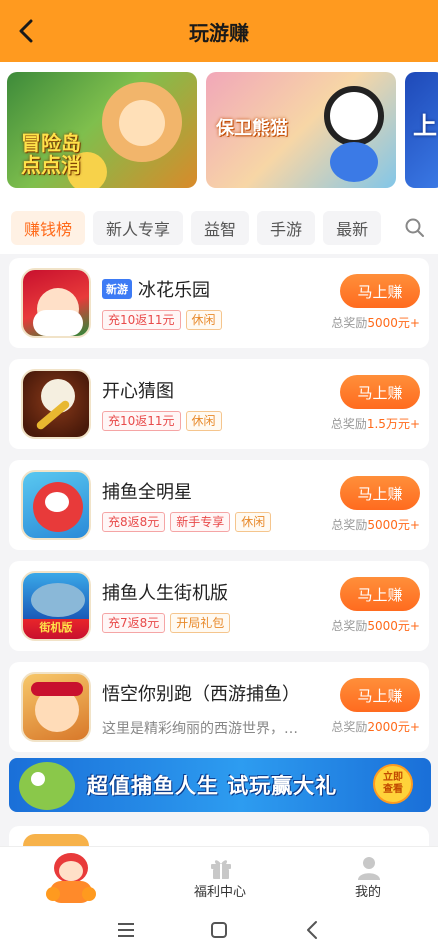 This screenshot has height=951, width=438. I want to click on game-icon-santa, so click(56, 303).